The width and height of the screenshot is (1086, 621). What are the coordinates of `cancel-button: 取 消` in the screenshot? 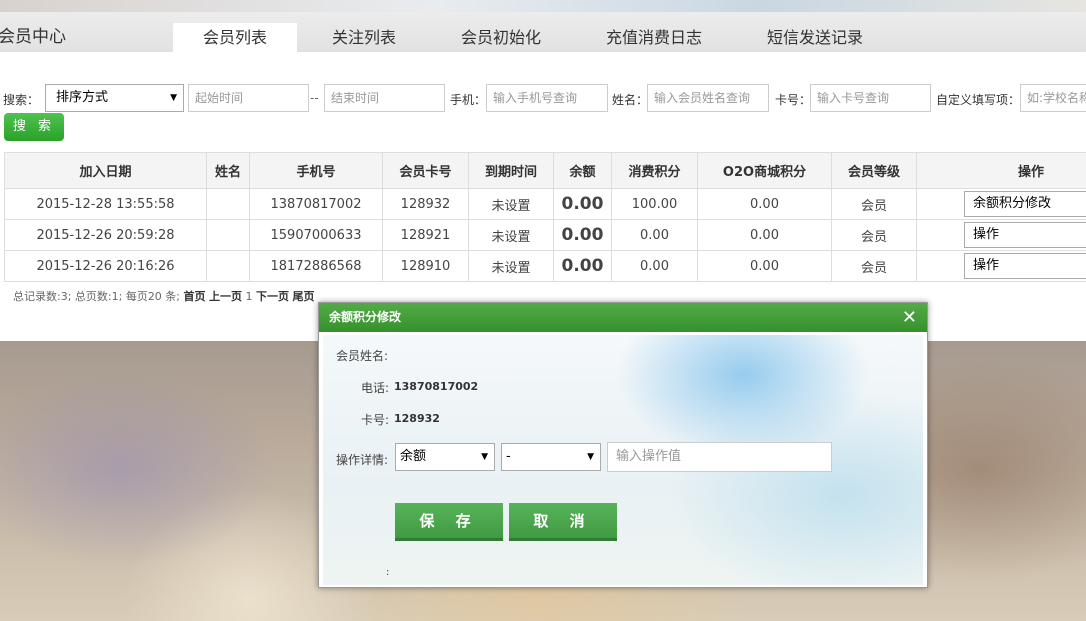 It's located at (563, 522).